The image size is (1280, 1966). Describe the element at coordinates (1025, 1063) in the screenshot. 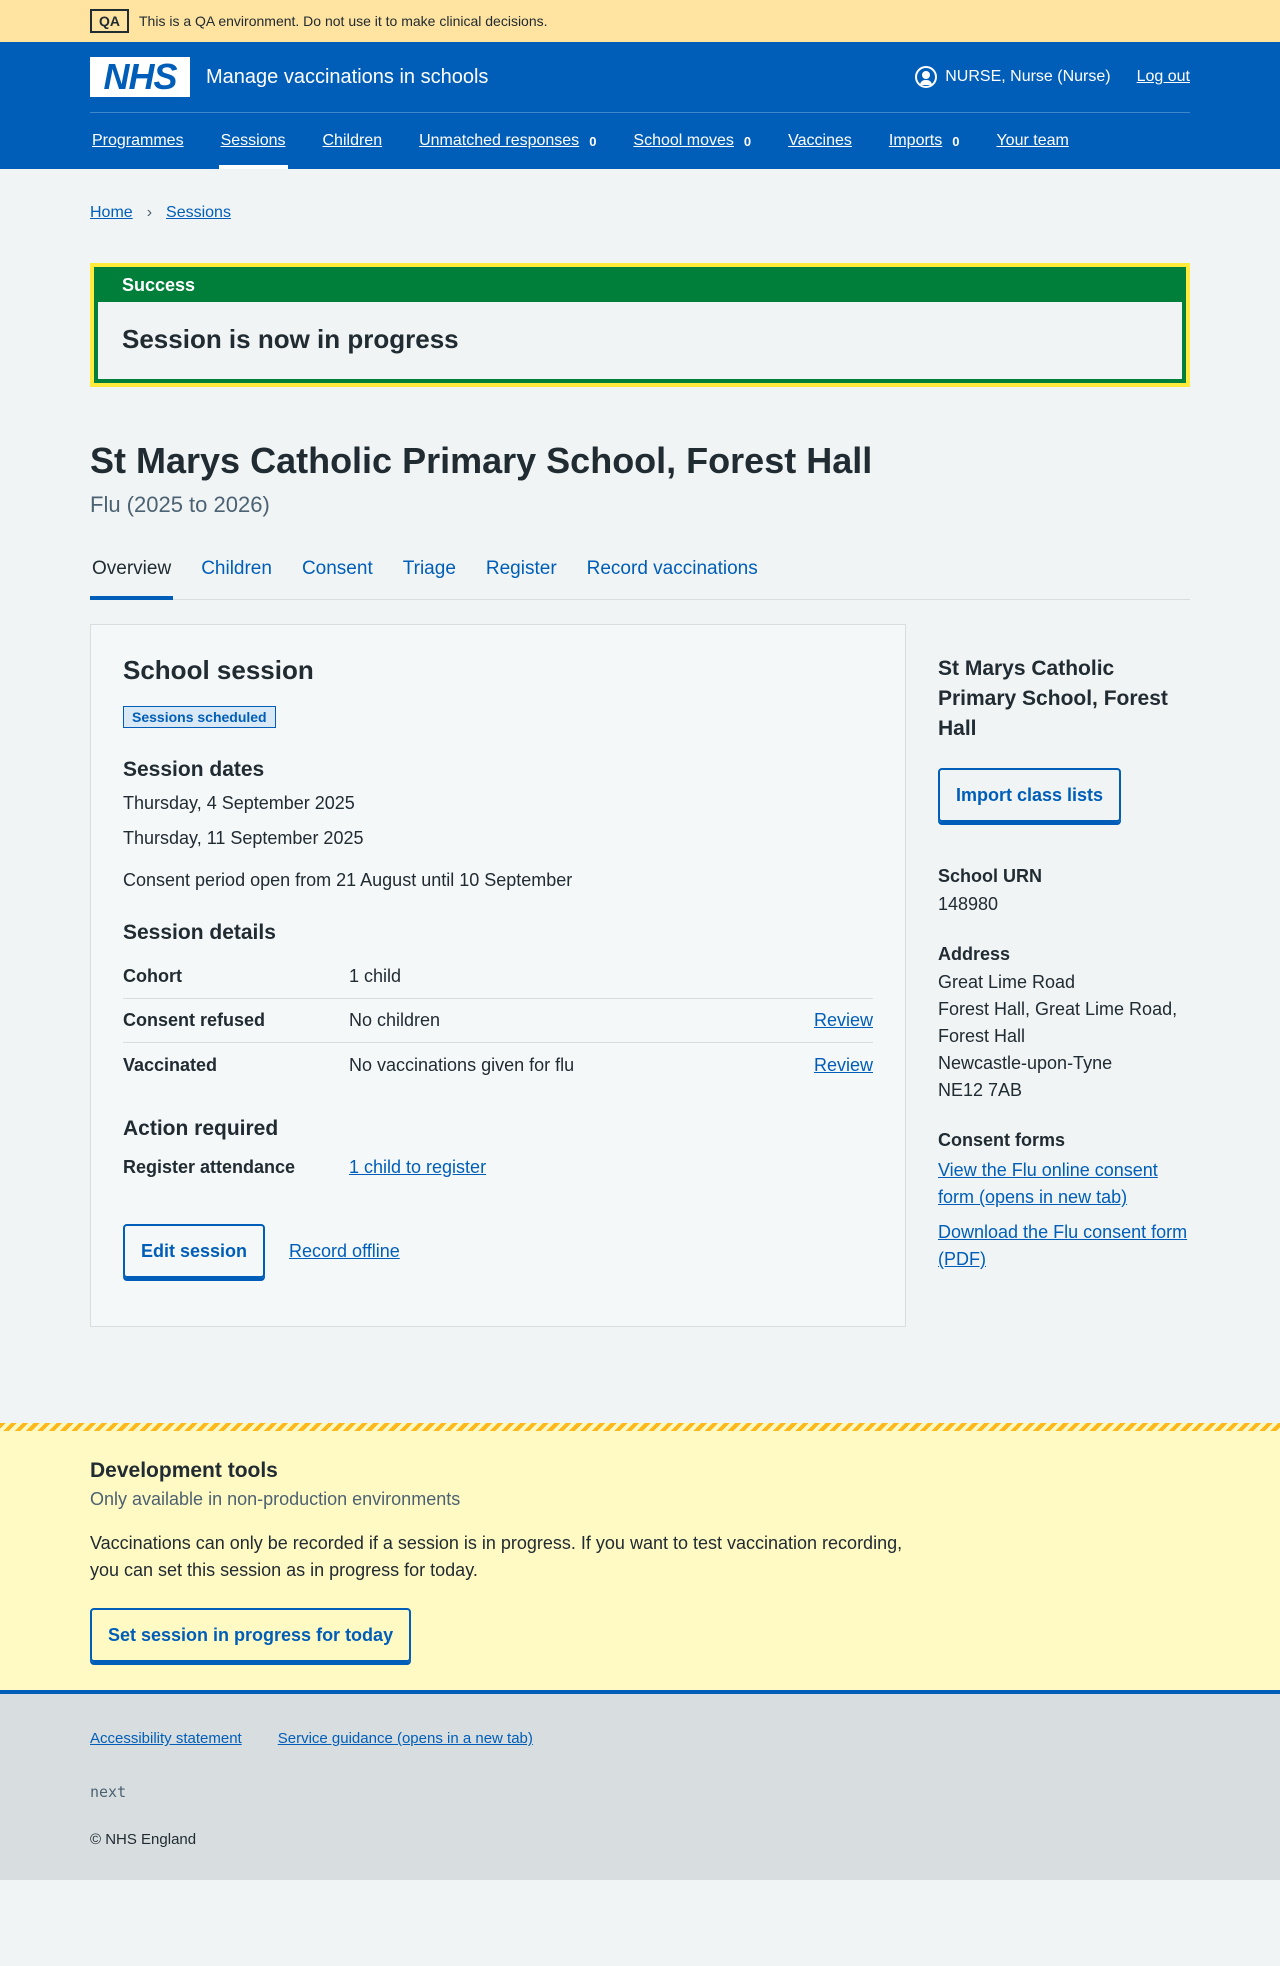

I see `address-line: Newcastle-upon-Tyne` at that location.